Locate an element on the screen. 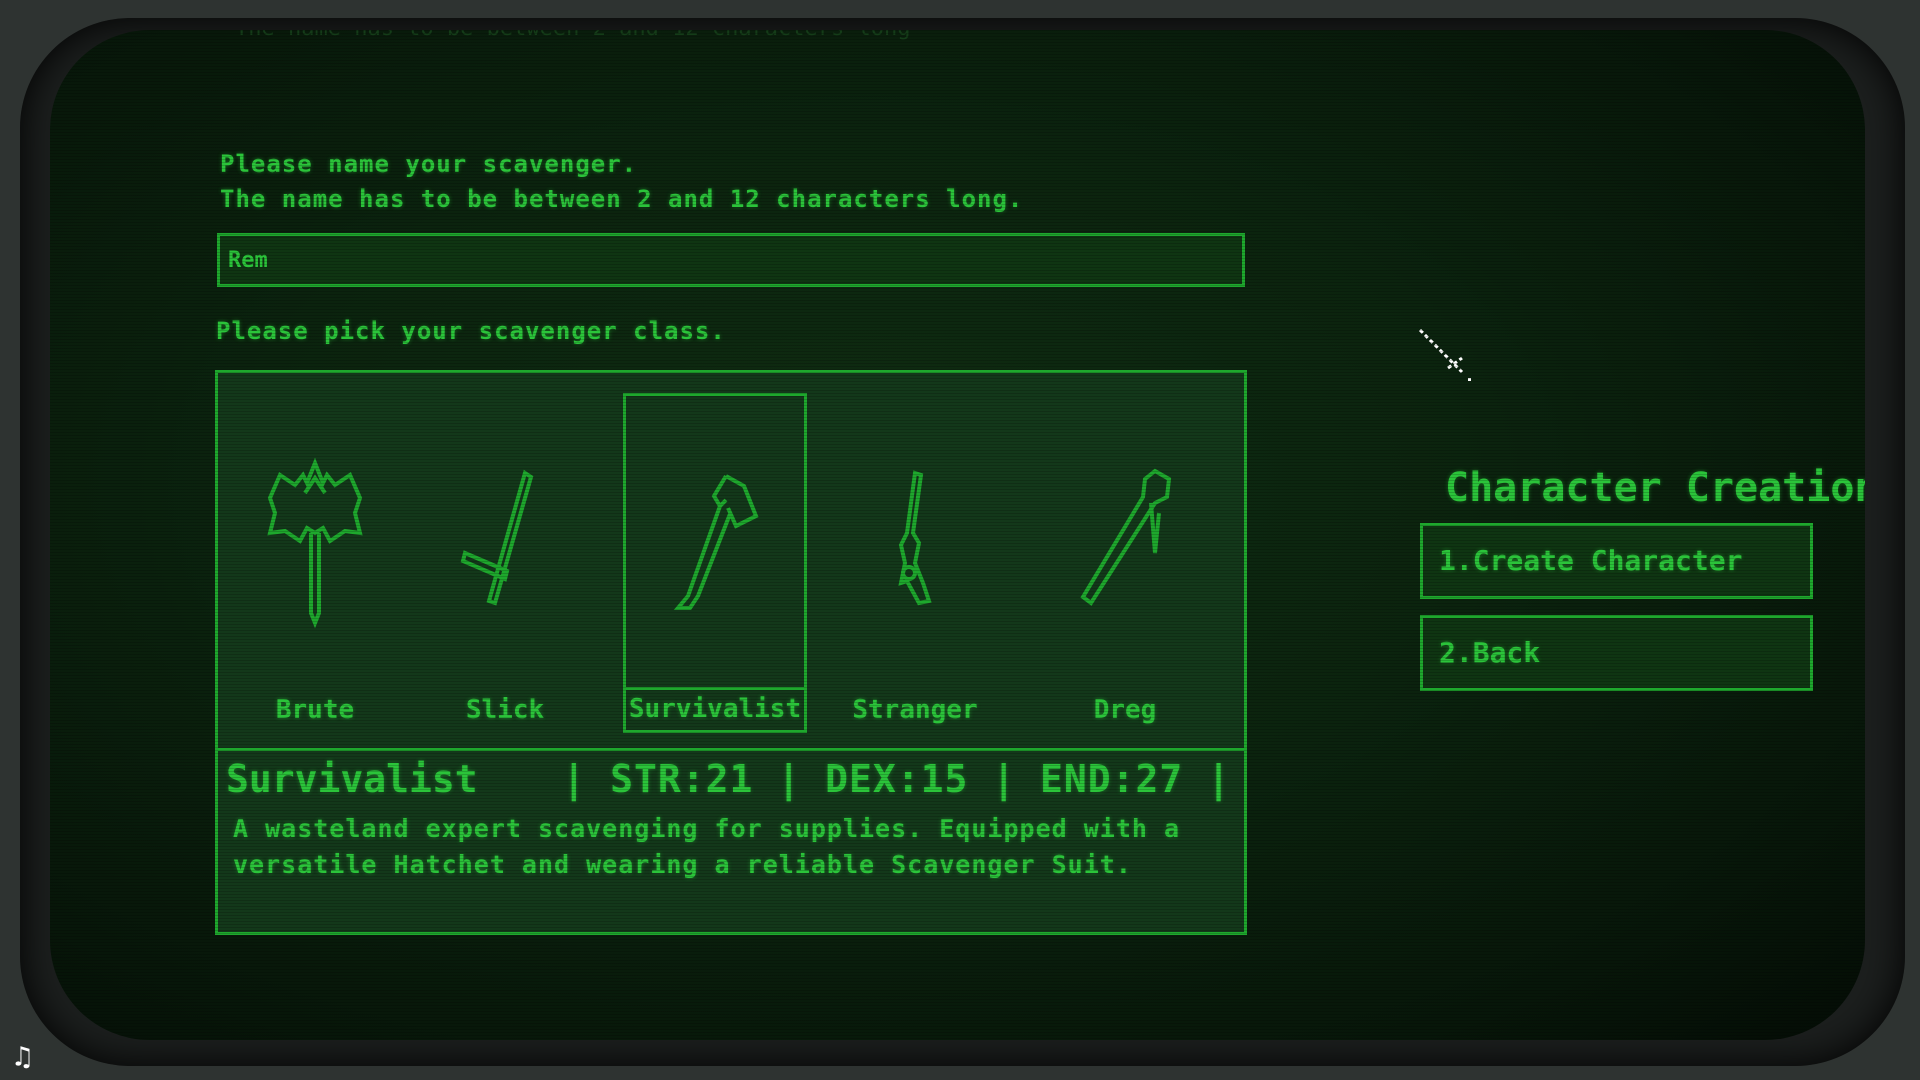  name-prompt-line1: Please name your scavenger. is located at coordinates (429, 164).